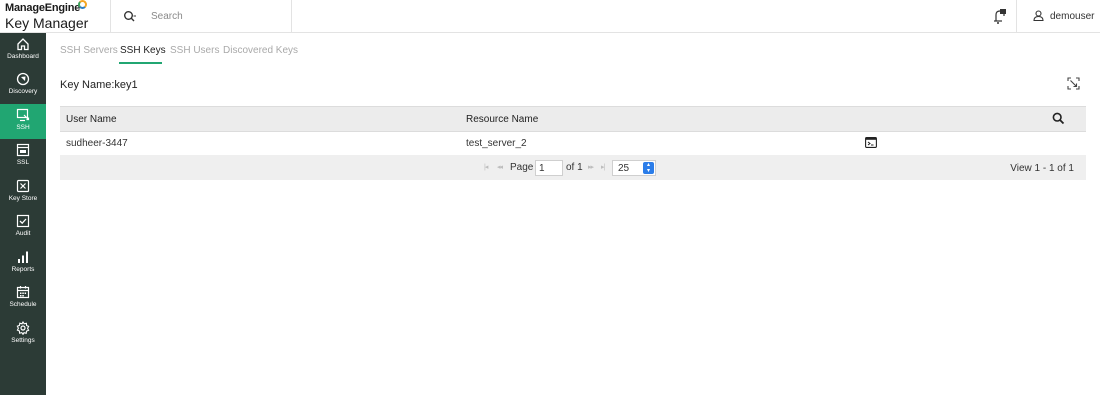 The height and width of the screenshot is (395, 1100). I want to click on ssl-certificate-icon, so click(23, 150).